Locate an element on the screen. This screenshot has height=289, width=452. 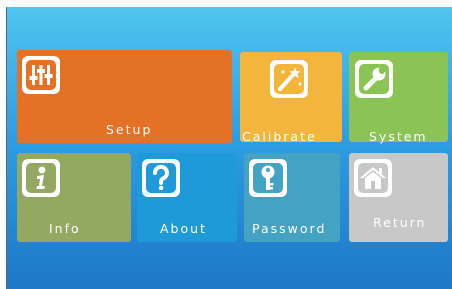
info-button: Info is located at coordinates (74, 197).